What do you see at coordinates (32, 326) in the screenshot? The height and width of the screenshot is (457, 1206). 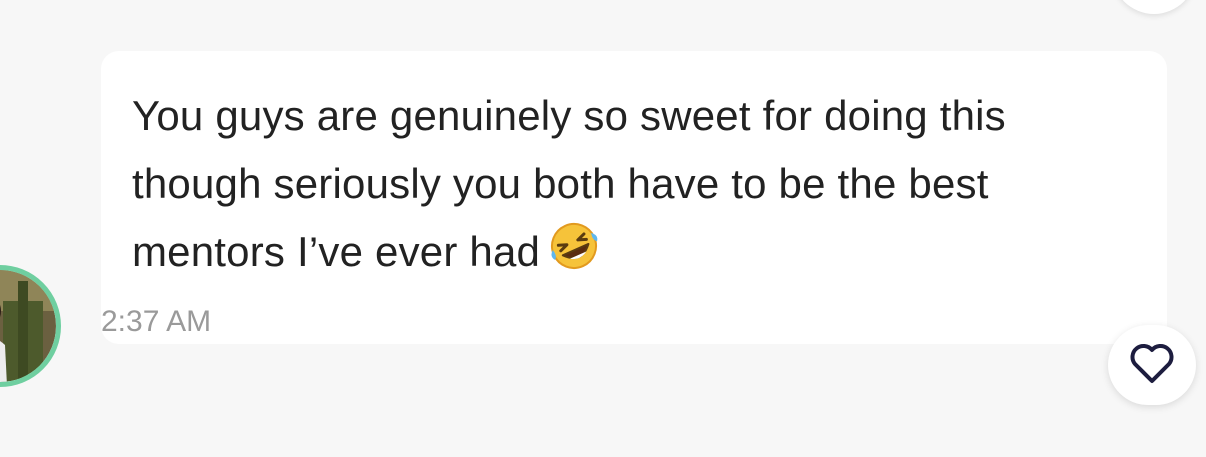 I see `avatar` at bounding box center [32, 326].